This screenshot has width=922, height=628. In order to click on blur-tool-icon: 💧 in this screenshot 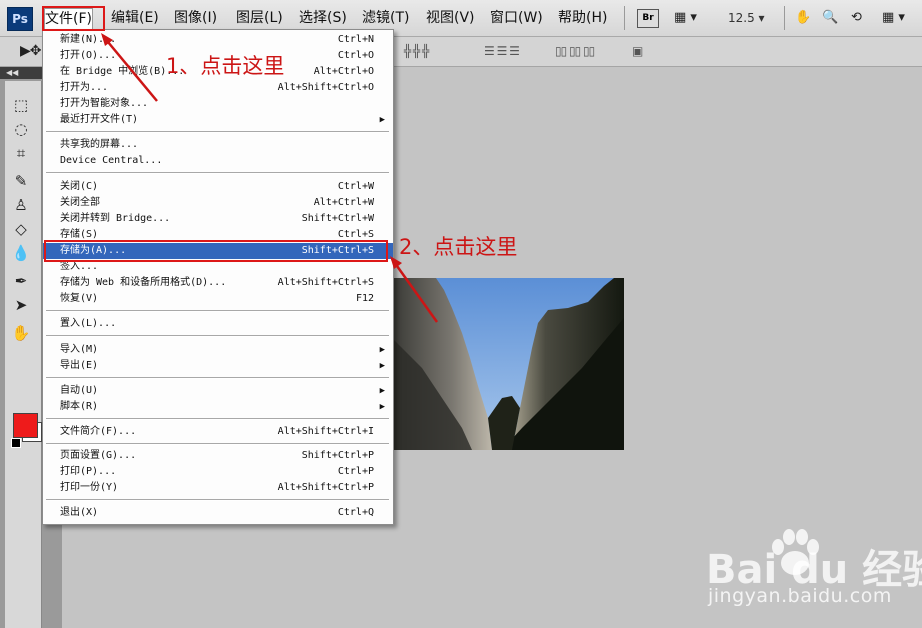, I will do `click(21, 253)`.